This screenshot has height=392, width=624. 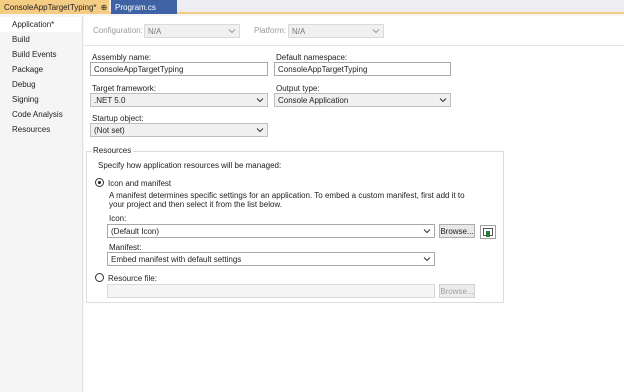 What do you see at coordinates (122, 57) in the screenshot?
I see `assembly-name-label: Assembly name:` at bounding box center [122, 57].